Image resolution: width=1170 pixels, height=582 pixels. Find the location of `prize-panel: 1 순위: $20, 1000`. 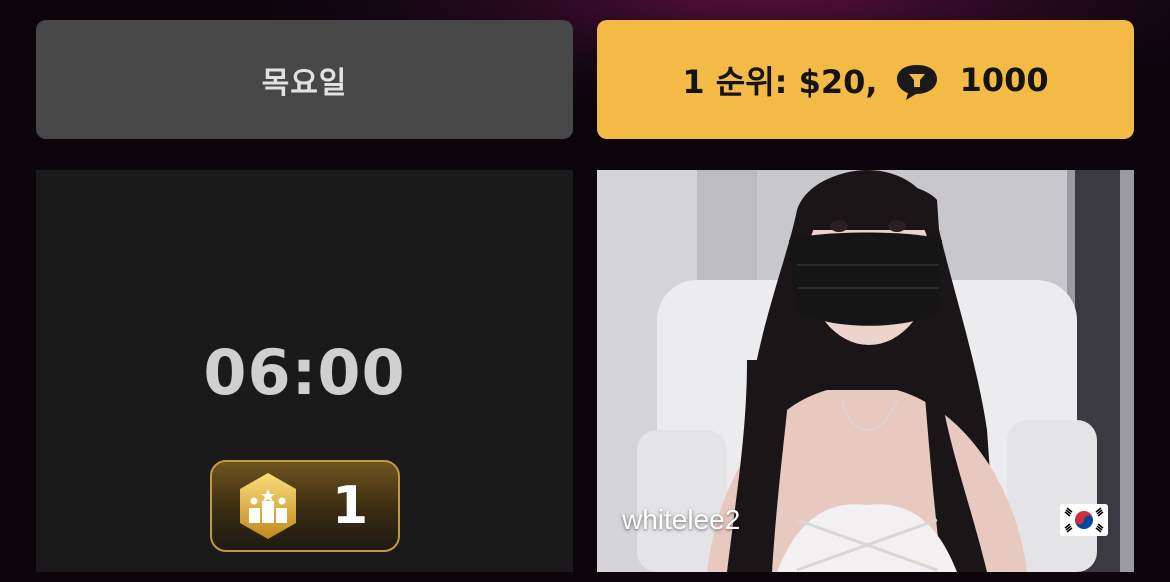

prize-panel: 1 순위: $20, 1000 is located at coordinates (865, 79).